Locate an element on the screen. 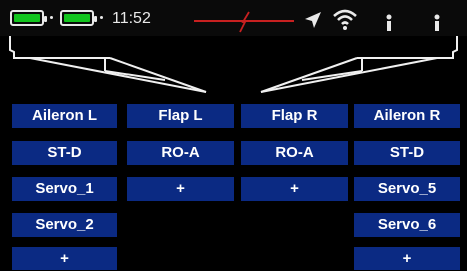 The image size is (467, 271). navigation-arrow-icon is located at coordinates (313, 20).